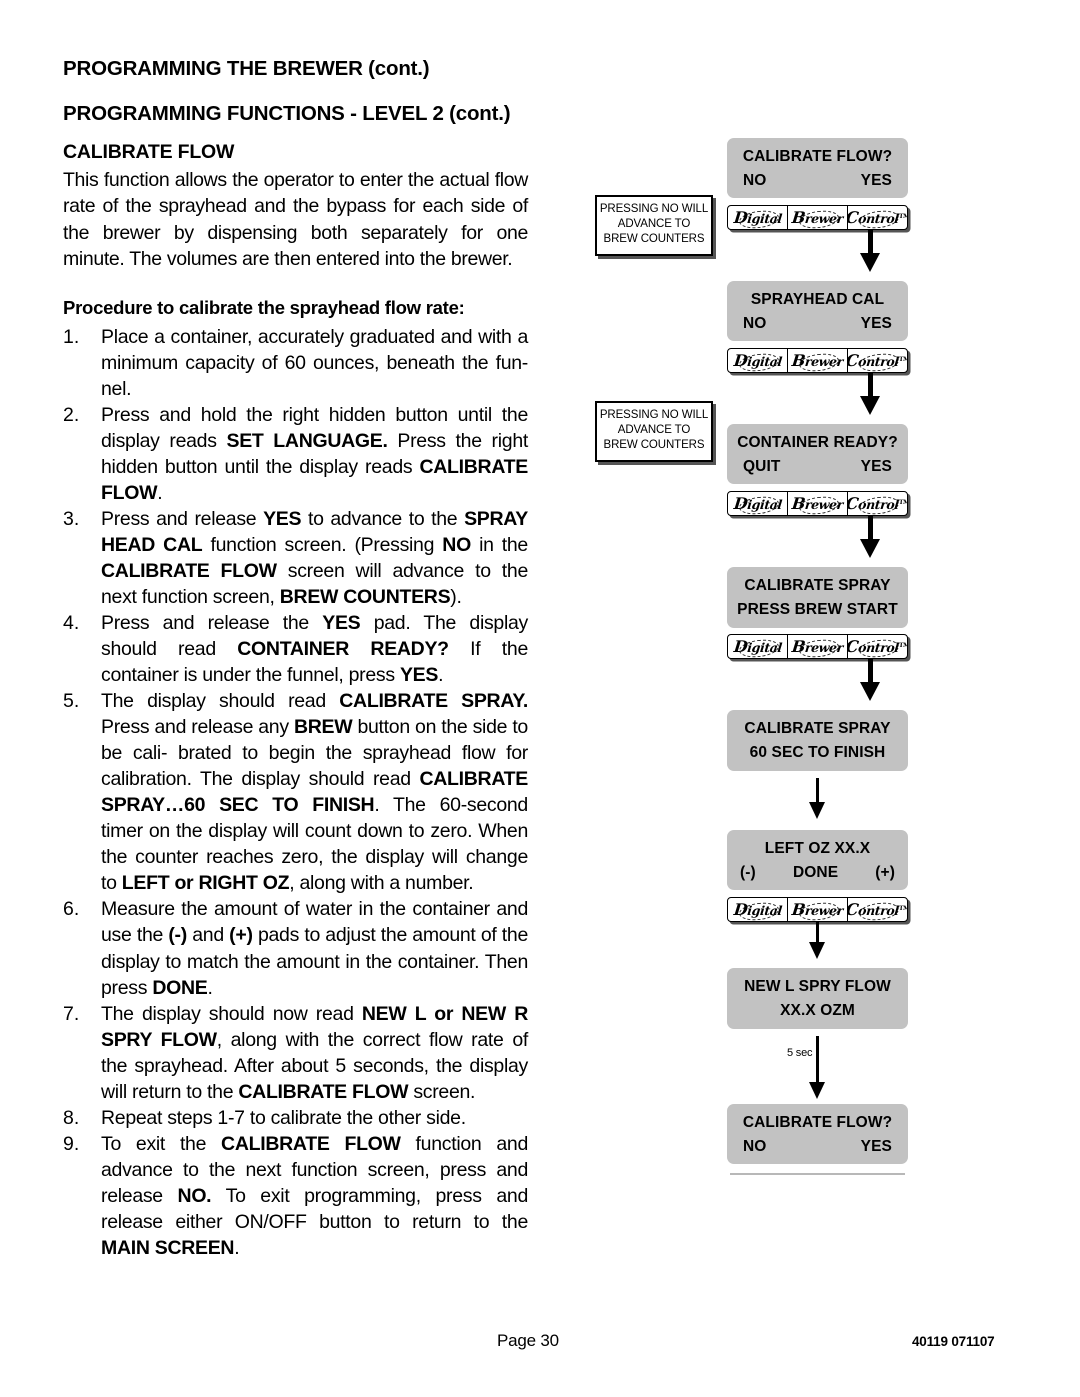  What do you see at coordinates (817, 1134) in the screenshot?
I see `screen-calibrate-flow-2: CALIBRATE FLOW? NO YES` at bounding box center [817, 1134].